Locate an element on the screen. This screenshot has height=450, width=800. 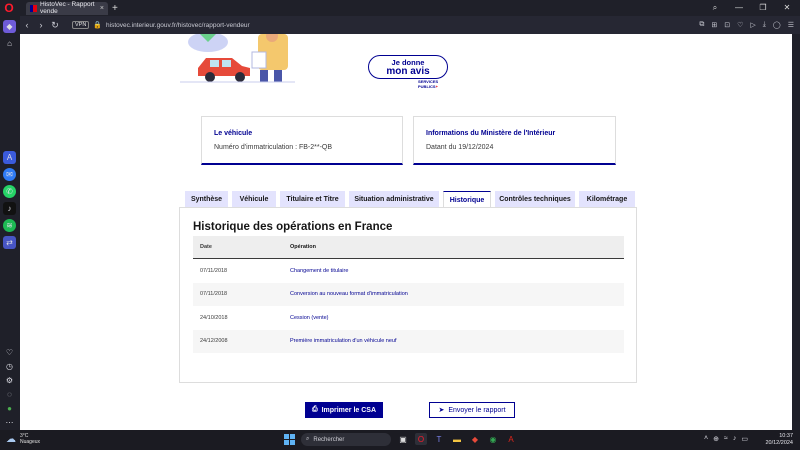
chevron-up-icon: ˄ is located at coordinates (706, 439).